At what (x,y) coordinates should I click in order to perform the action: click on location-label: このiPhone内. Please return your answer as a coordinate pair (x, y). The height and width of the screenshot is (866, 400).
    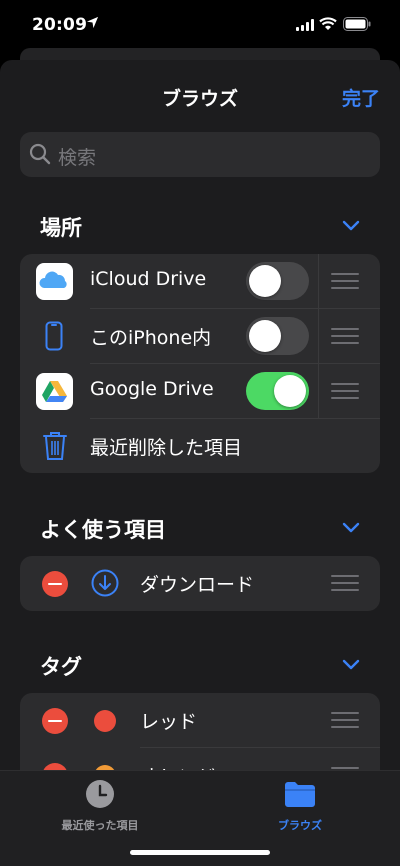
    Looking at the image, I should click on (151, 338).